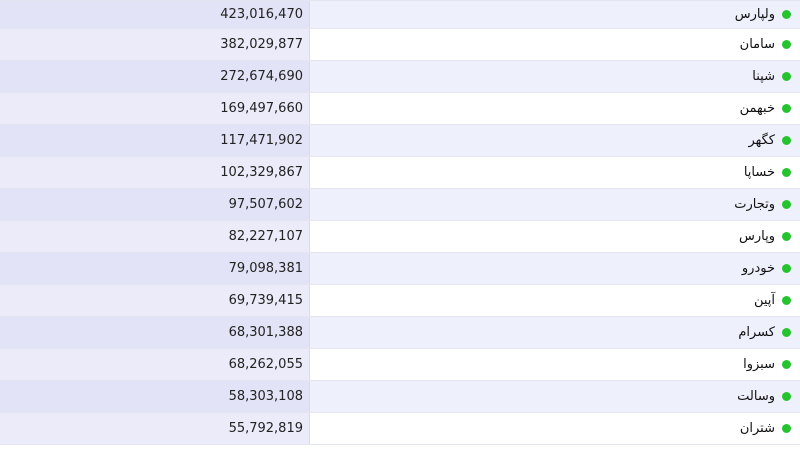  I want to click on symbol-name: آپین, so click(764, 300).